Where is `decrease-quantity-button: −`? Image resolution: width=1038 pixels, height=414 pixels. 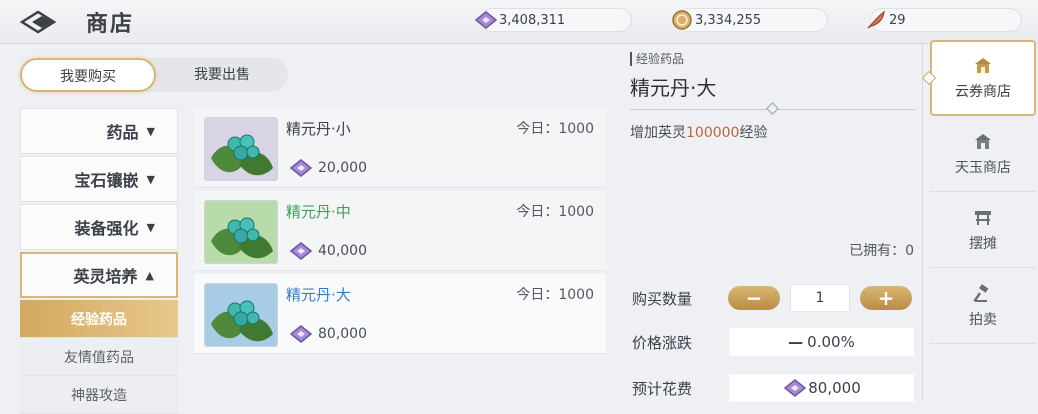
decrease-quantity-button: − is located at coordinates (754, 298).